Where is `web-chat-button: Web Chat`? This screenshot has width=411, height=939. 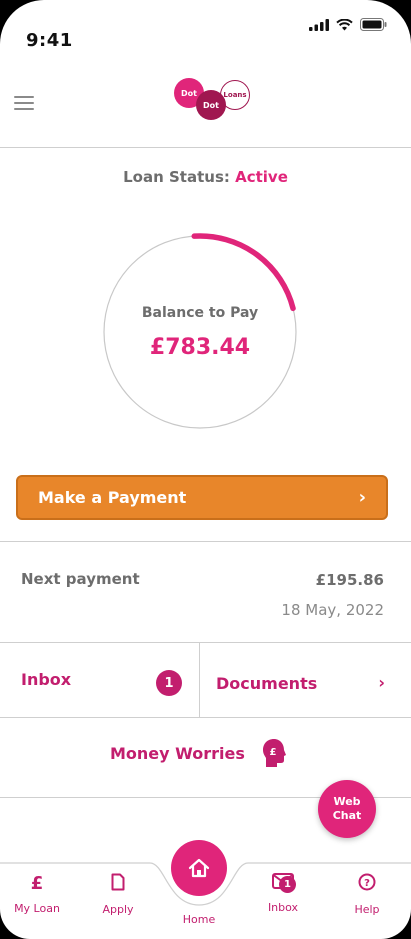
web-chat-button: Web Chat is located at coordinates (347, 809).